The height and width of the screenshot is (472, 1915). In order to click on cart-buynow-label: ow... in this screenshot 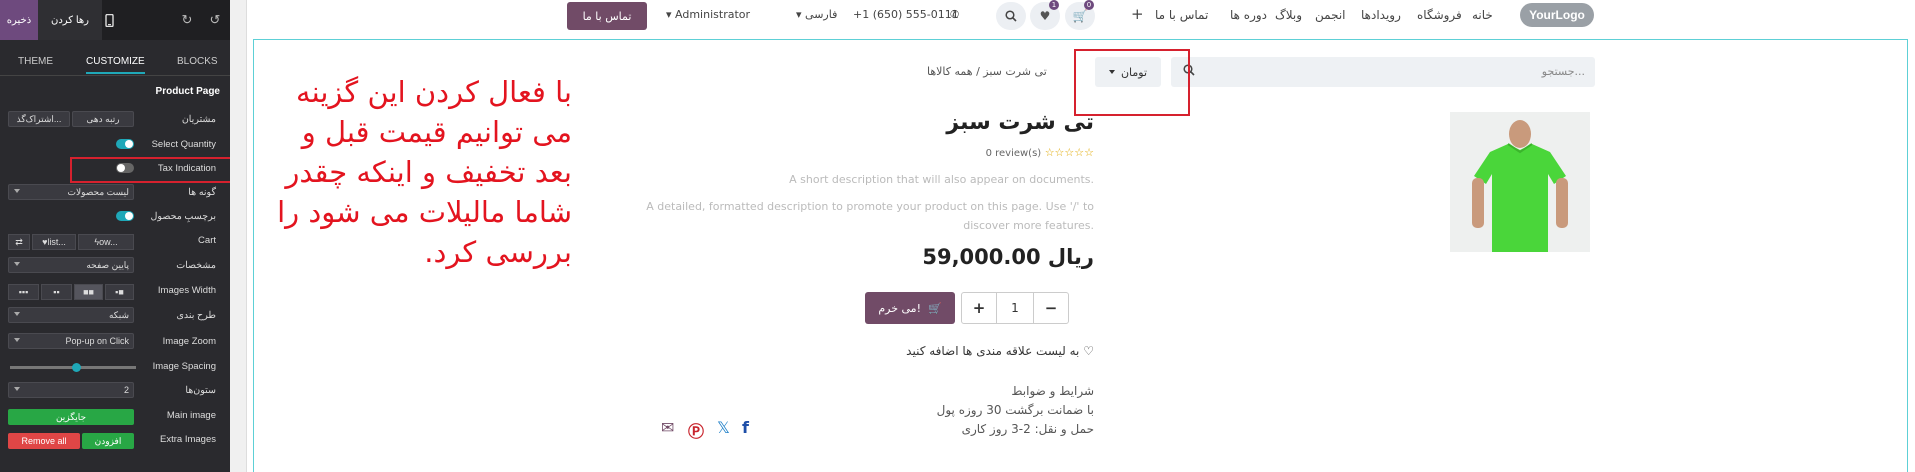, I will do `click(108, 242)`.